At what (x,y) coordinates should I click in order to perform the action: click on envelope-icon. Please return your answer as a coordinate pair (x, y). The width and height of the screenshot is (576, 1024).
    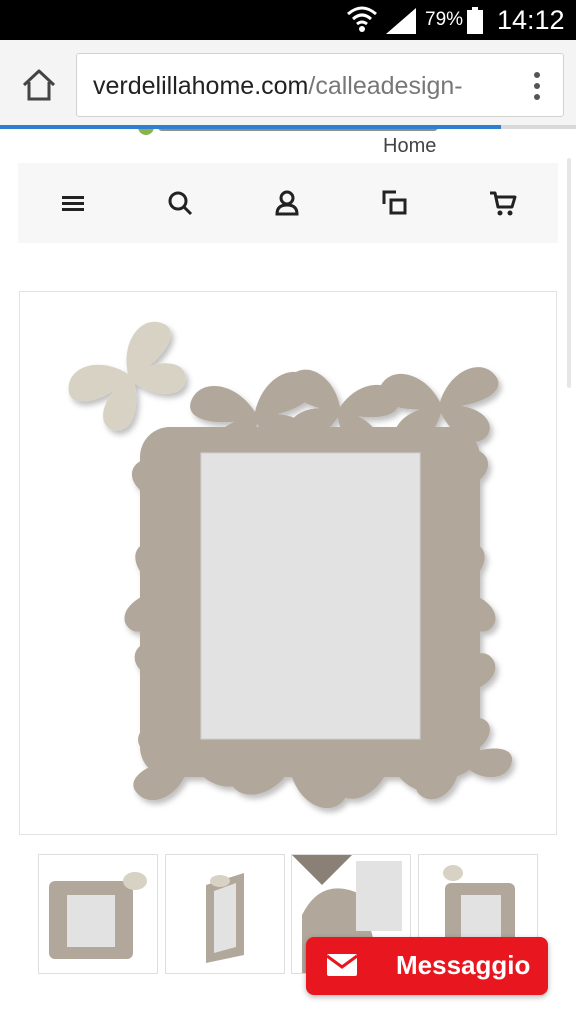
    Looking at the image, I should click on (342, 965).